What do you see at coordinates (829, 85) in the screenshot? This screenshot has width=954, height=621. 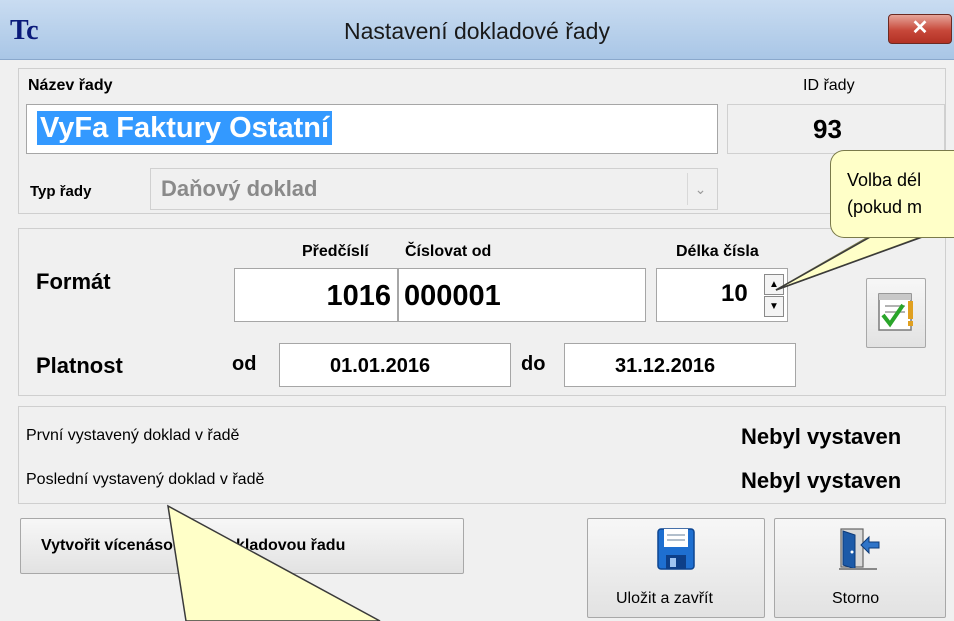 I see `id-label: ID řady` at bounding box center [829, 85].